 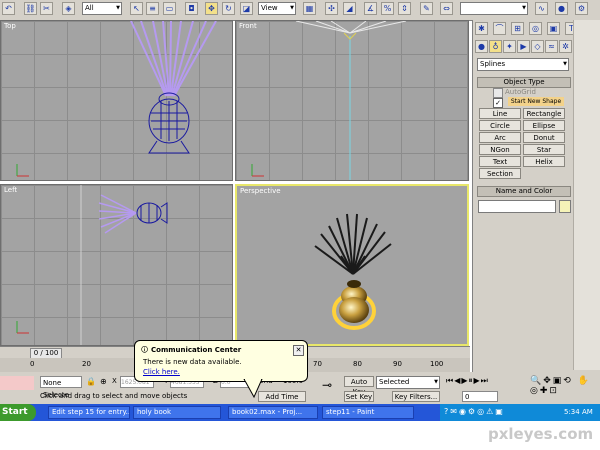 What do you see at coordinates (565, 206) in the screenshot?
I see `object-color-swatch` at bounding box center [565, 206].